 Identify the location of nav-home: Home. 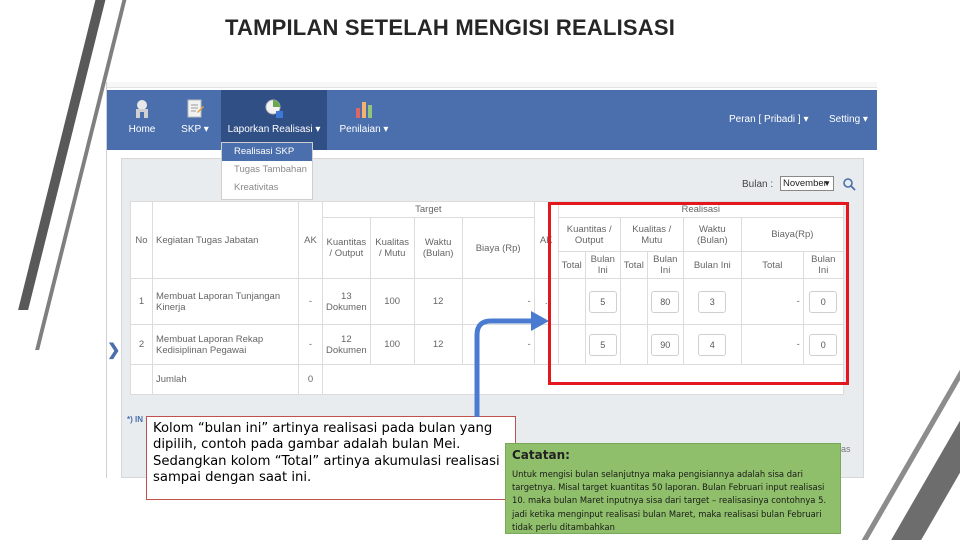
(142, 120).